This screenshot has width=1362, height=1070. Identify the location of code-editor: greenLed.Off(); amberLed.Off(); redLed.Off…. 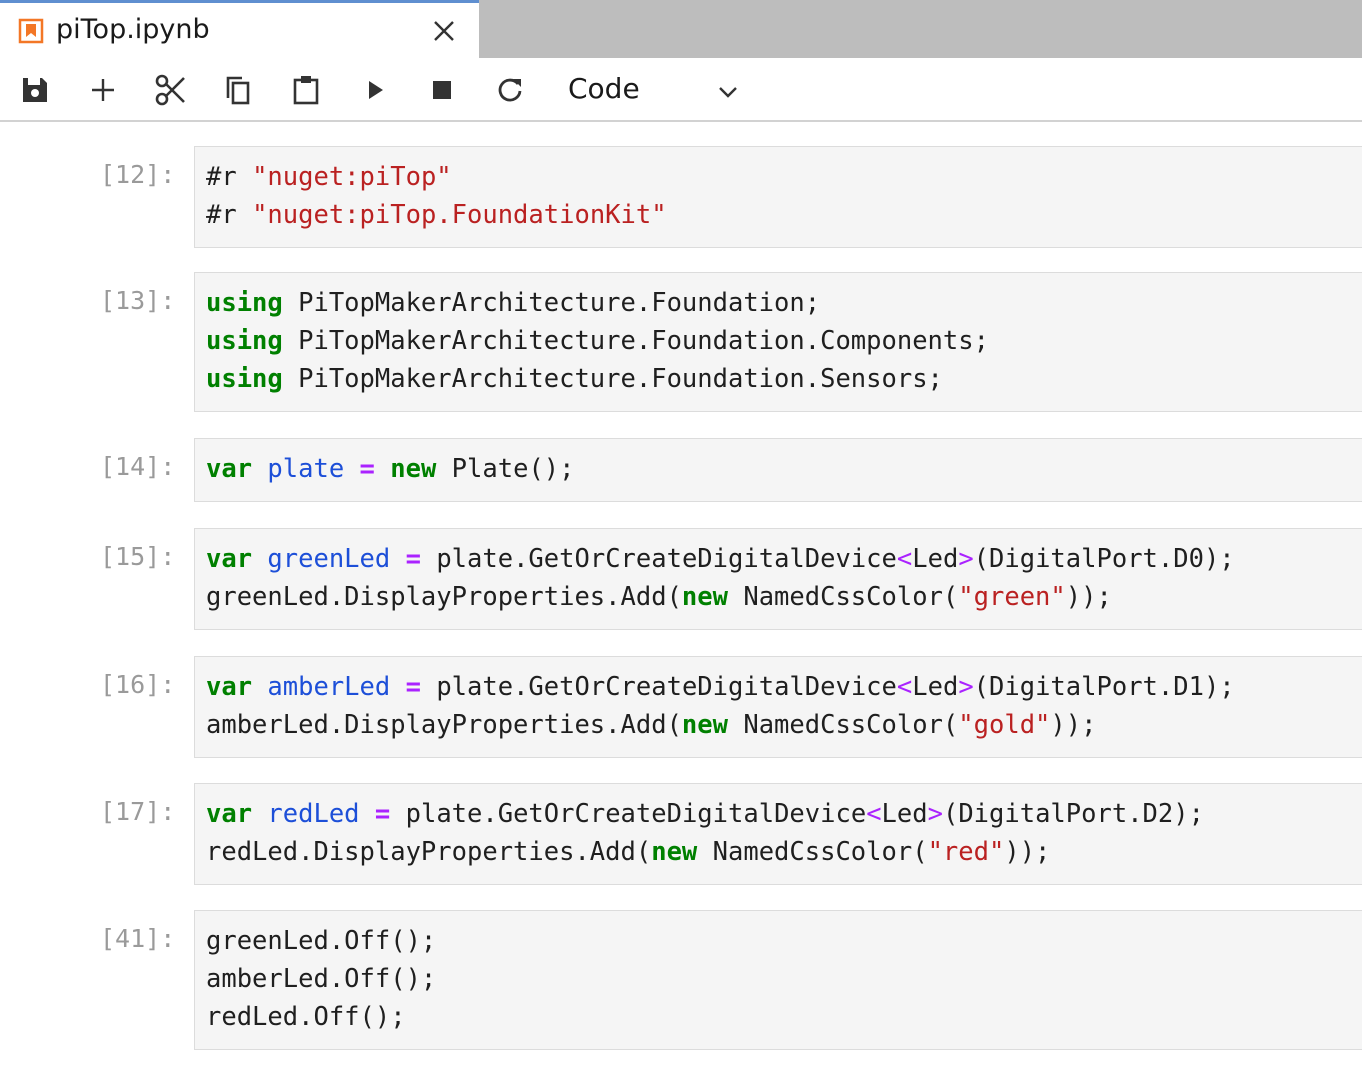
(778, 980).